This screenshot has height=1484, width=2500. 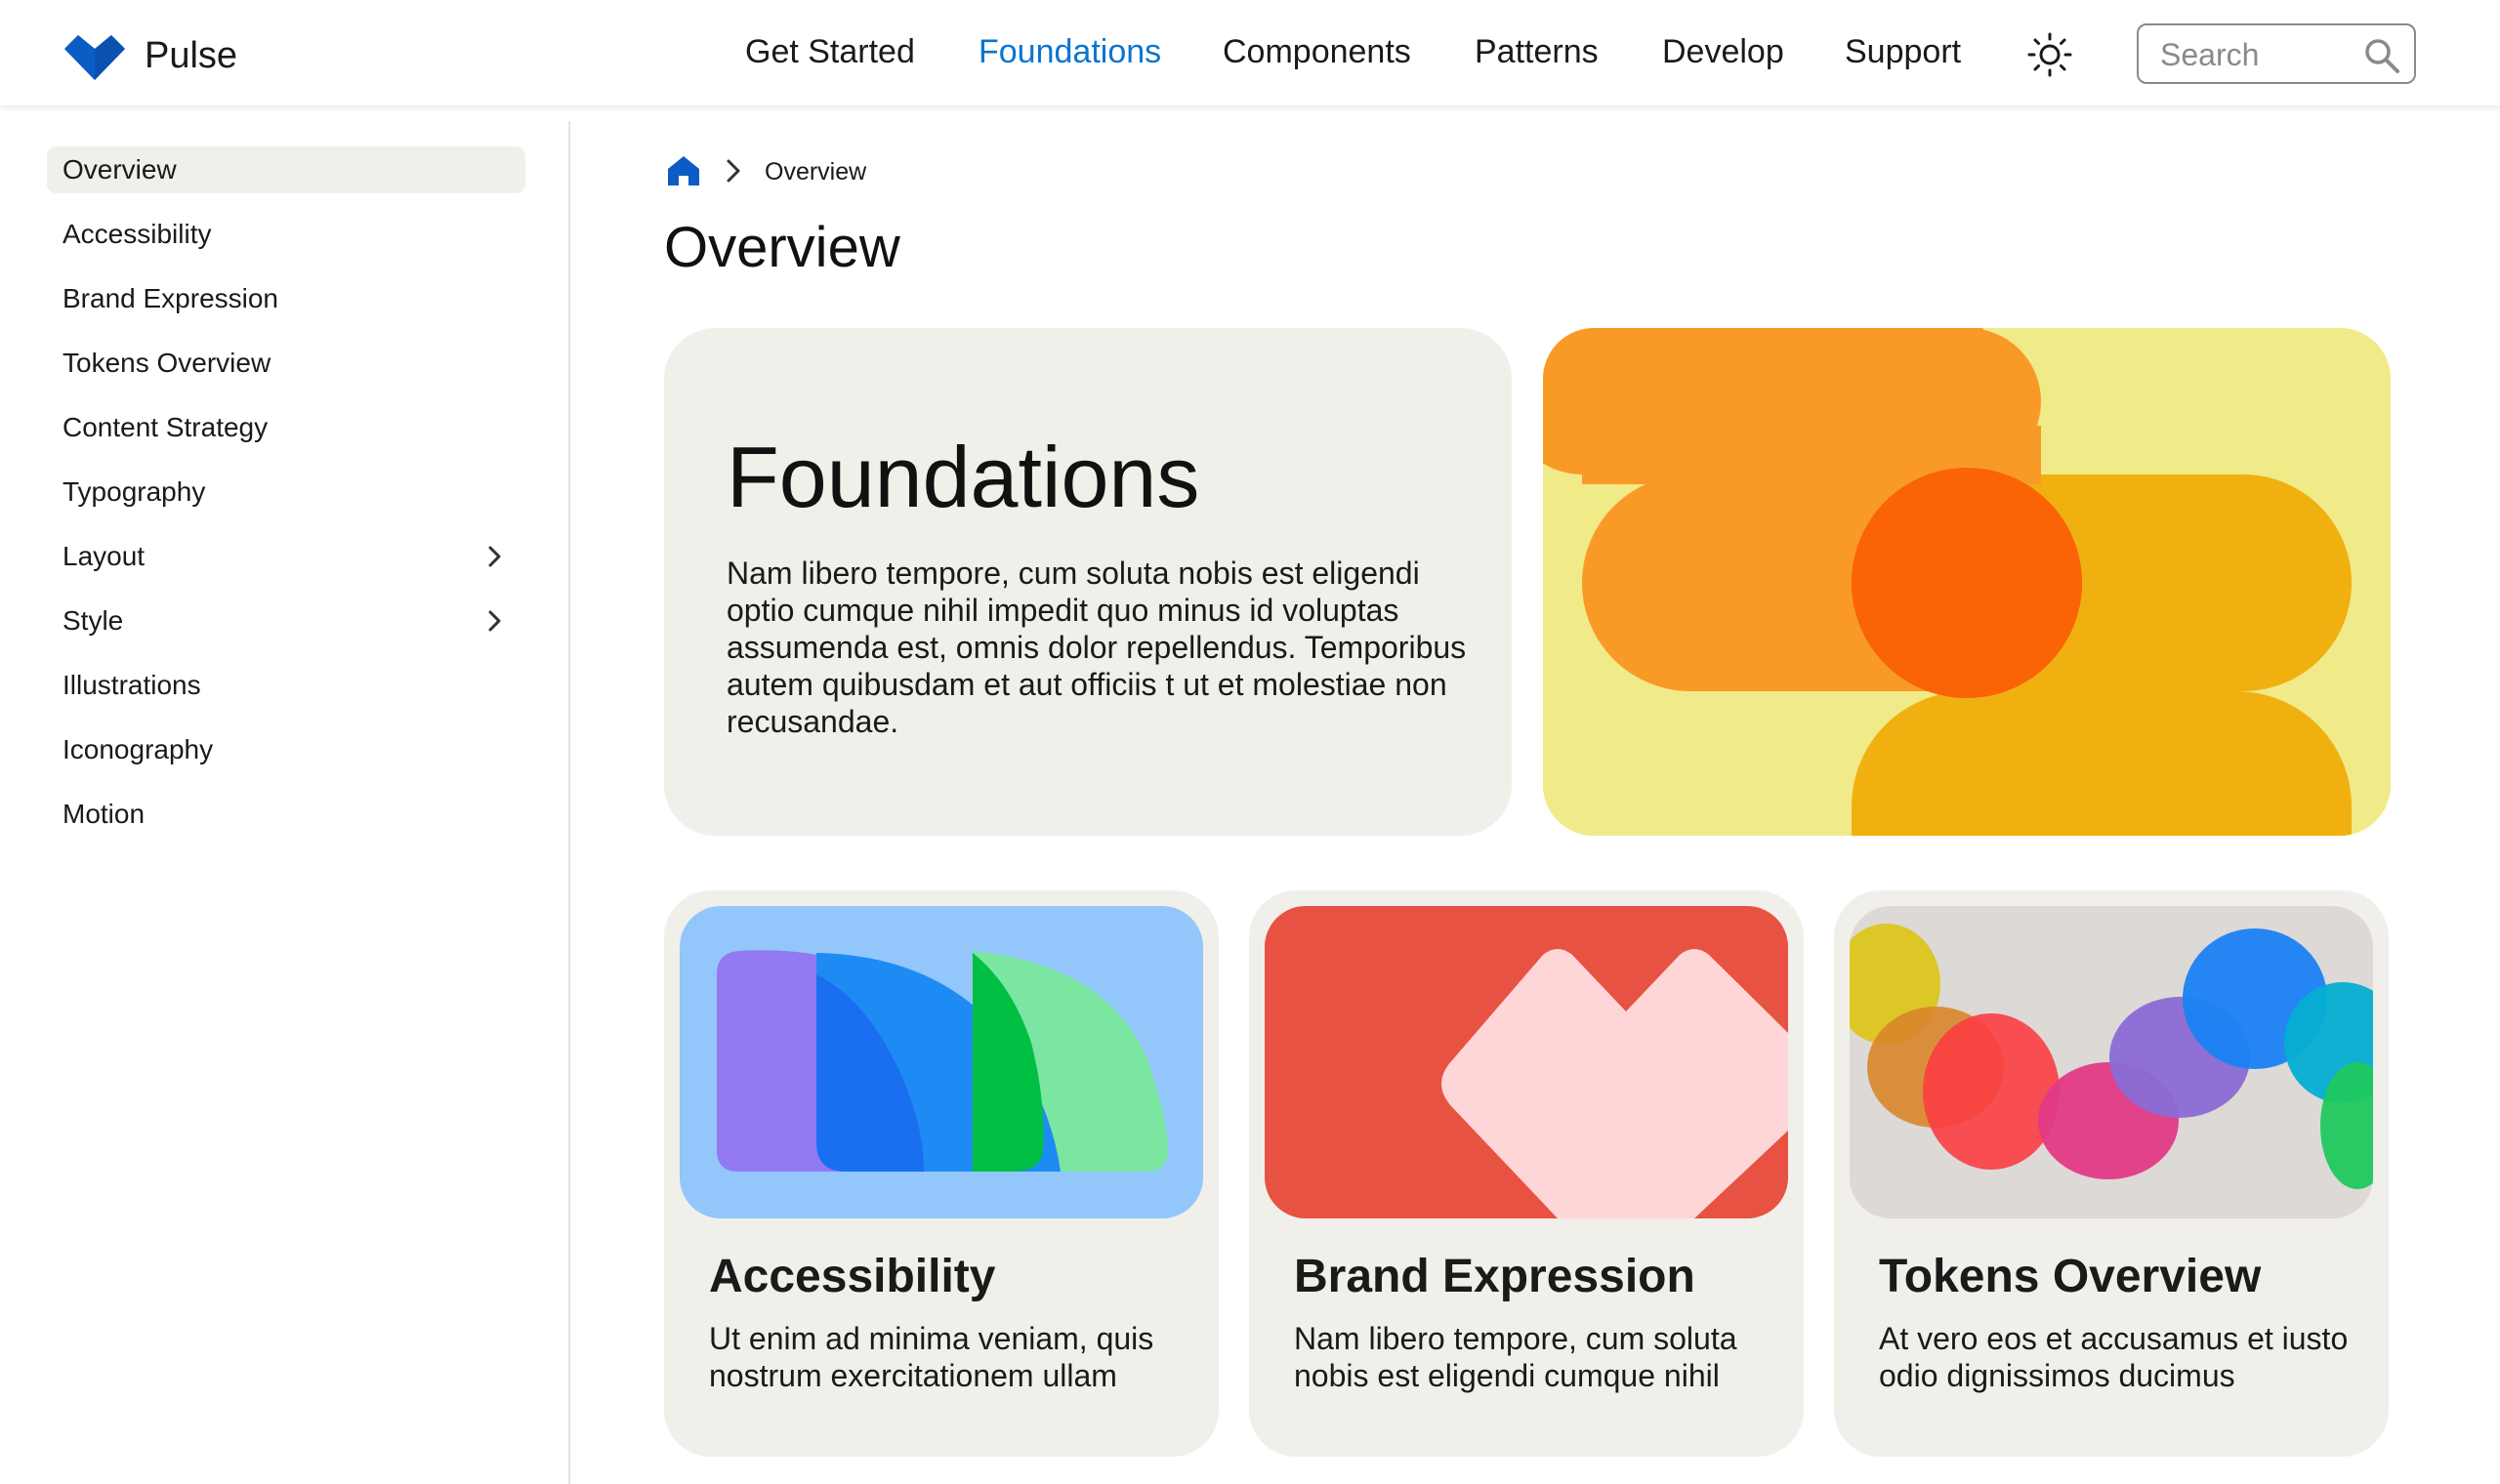 I want to click on sidebar-item-brand-expression: Brand Expression, so click(x=286, y=299).